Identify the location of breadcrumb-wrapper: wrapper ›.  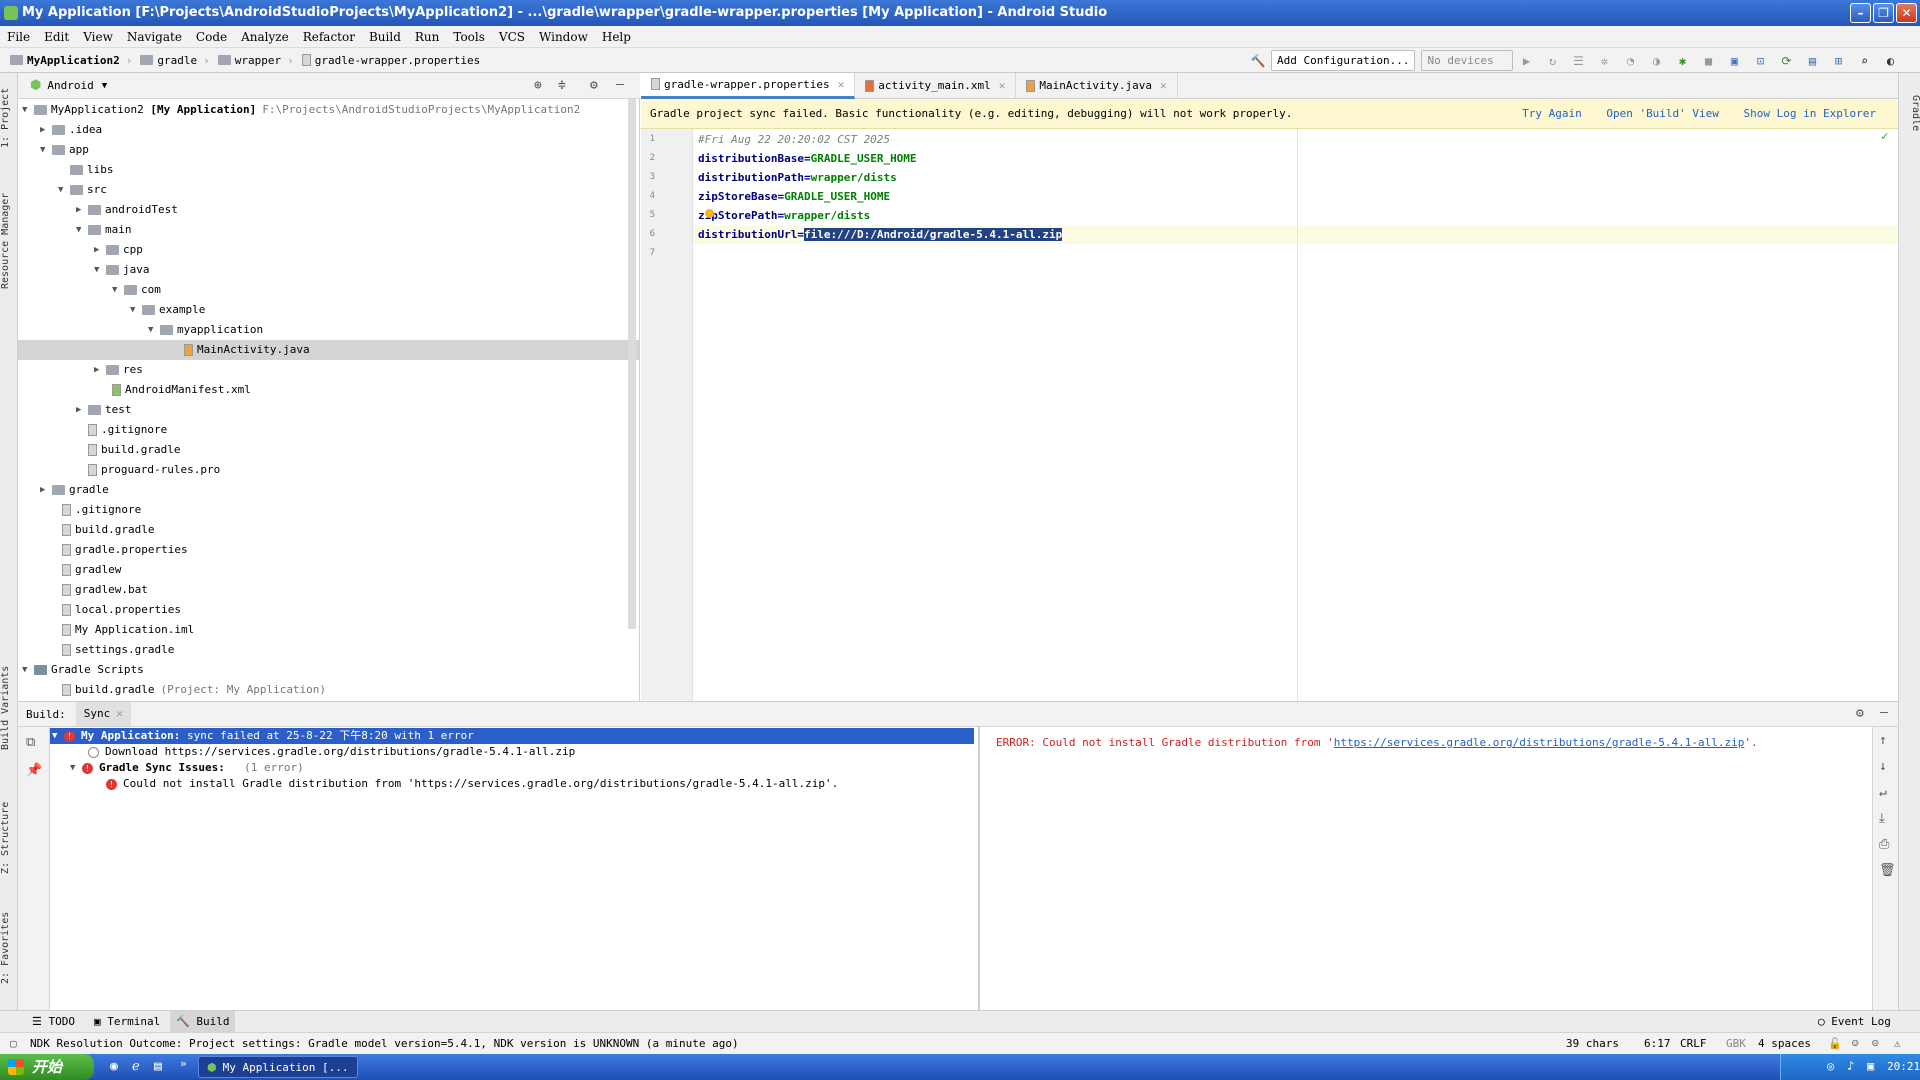
(256, 60).